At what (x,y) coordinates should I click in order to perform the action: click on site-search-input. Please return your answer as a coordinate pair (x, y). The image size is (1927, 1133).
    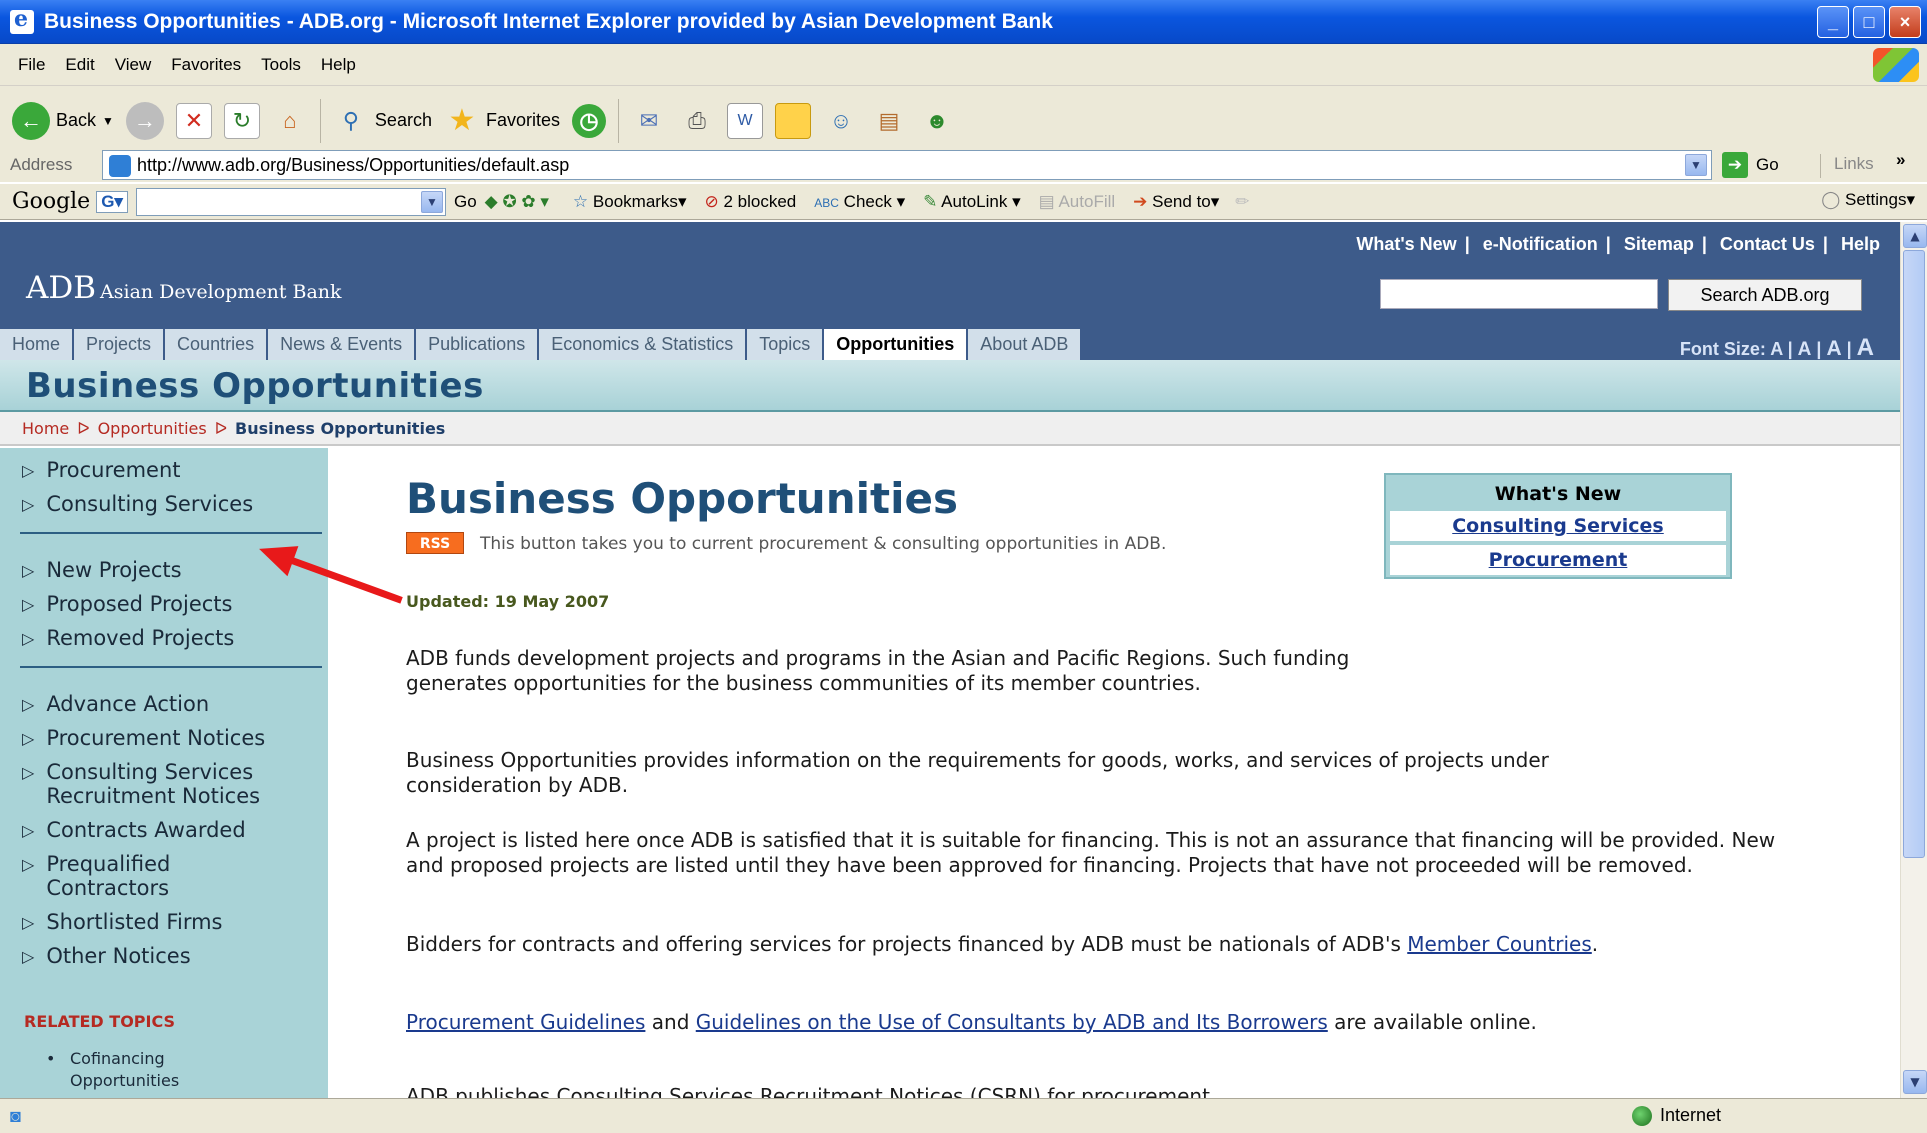
    Looking at the image, I should click on (1519, 294).